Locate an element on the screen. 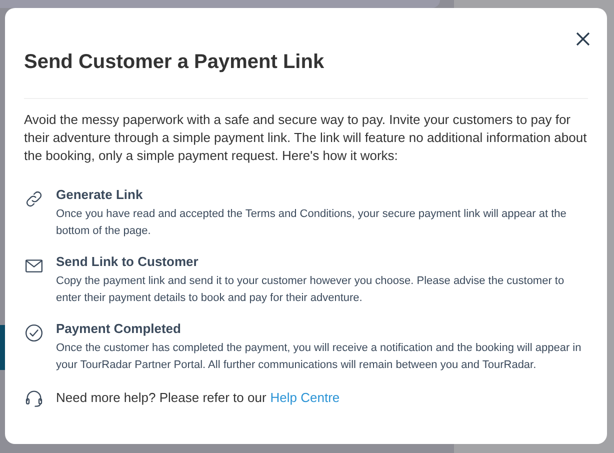 The width and height of the screenshot is (614, 453). help-text: Need more help? Please refer to our is located at coordinates (161, 398).